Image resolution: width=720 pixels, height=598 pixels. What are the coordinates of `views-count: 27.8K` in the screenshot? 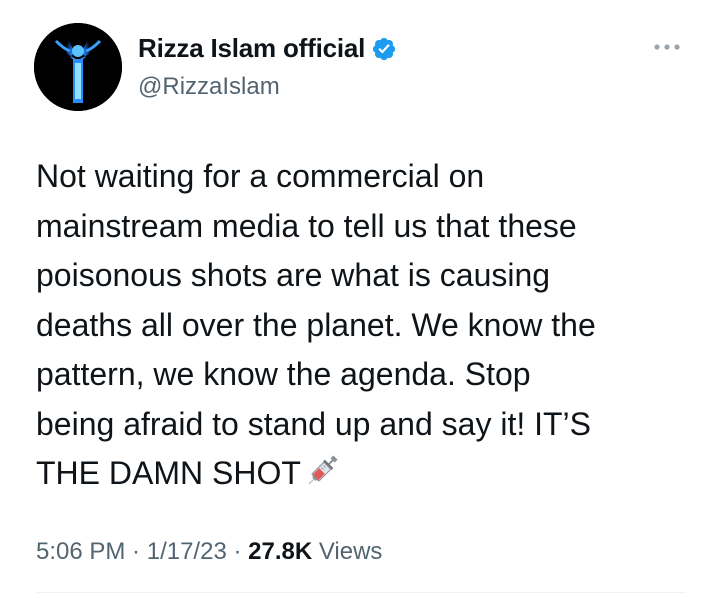 It's located at (280, 551).